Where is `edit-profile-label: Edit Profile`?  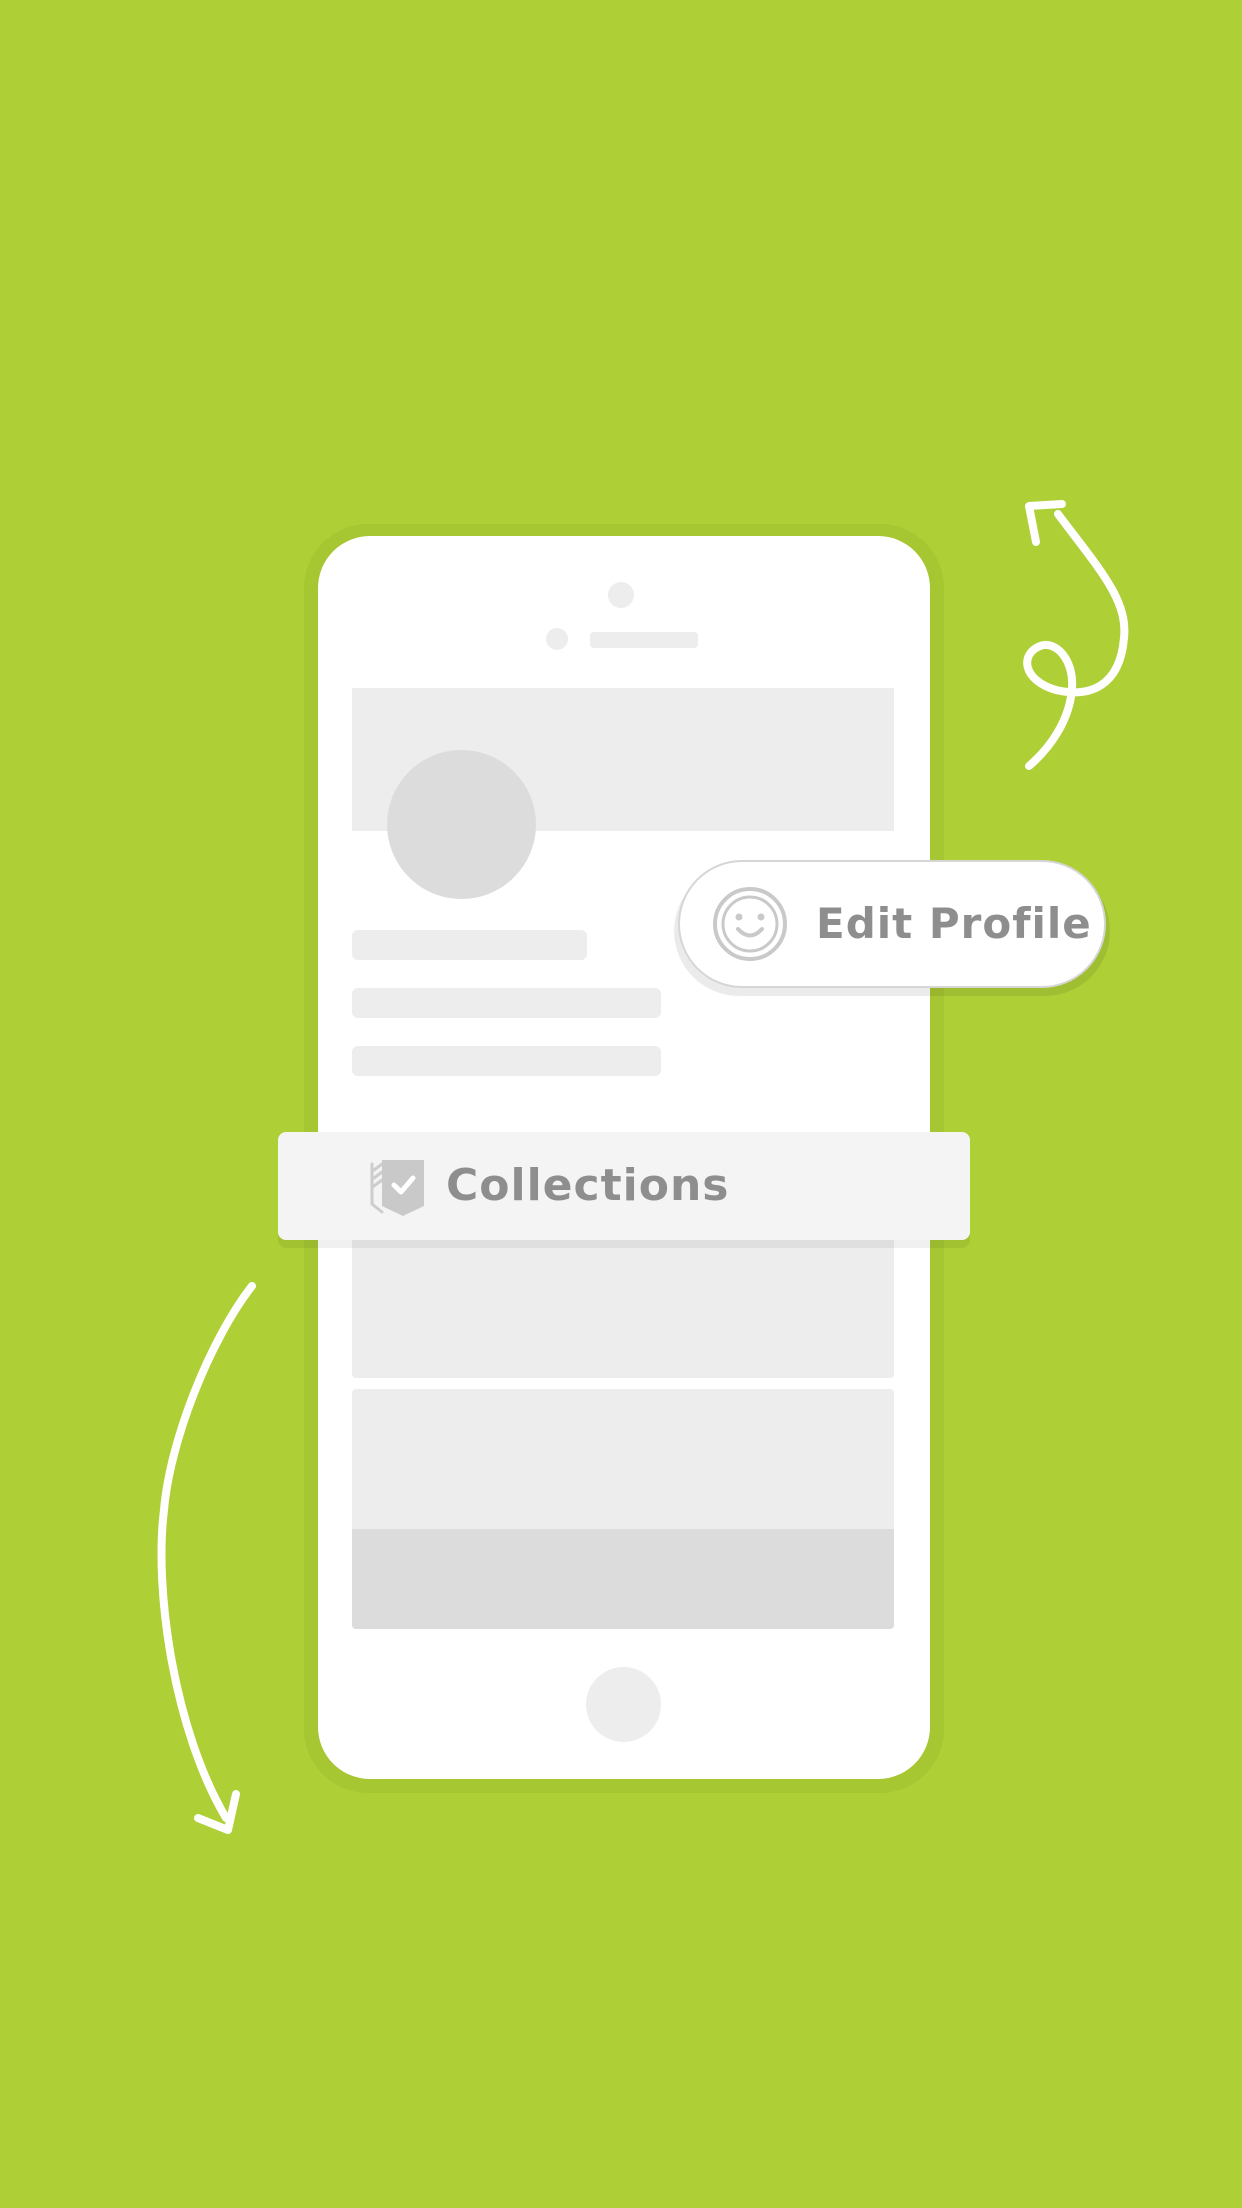
edit-profile-label: Edit Profile is located at coordinates (954, 923).